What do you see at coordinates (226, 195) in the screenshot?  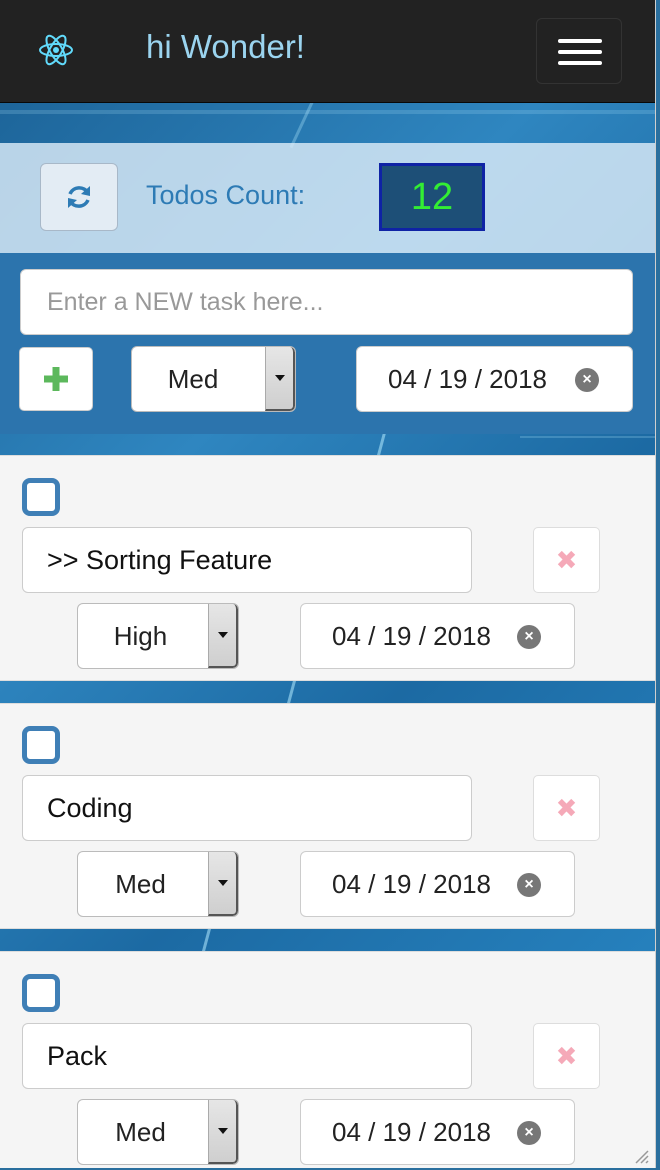 I see `todos-count-label: Todos Count:` at bounding box center [226, 195].